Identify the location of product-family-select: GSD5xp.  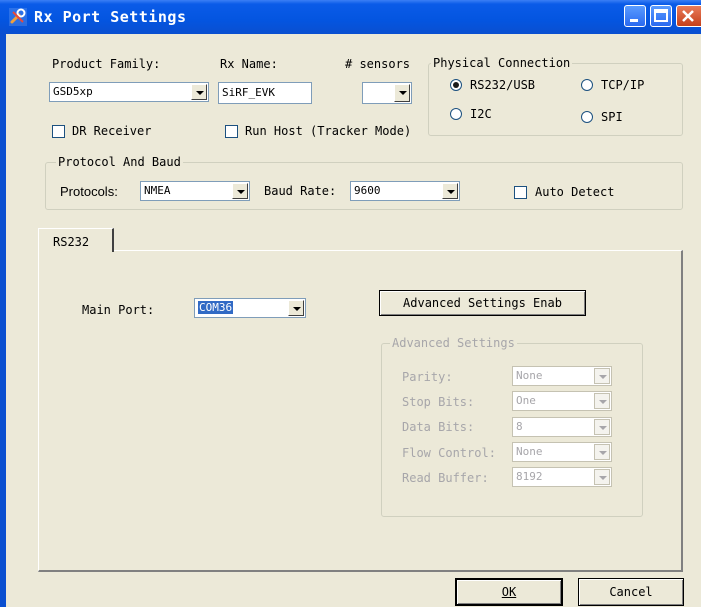
(129, 92).